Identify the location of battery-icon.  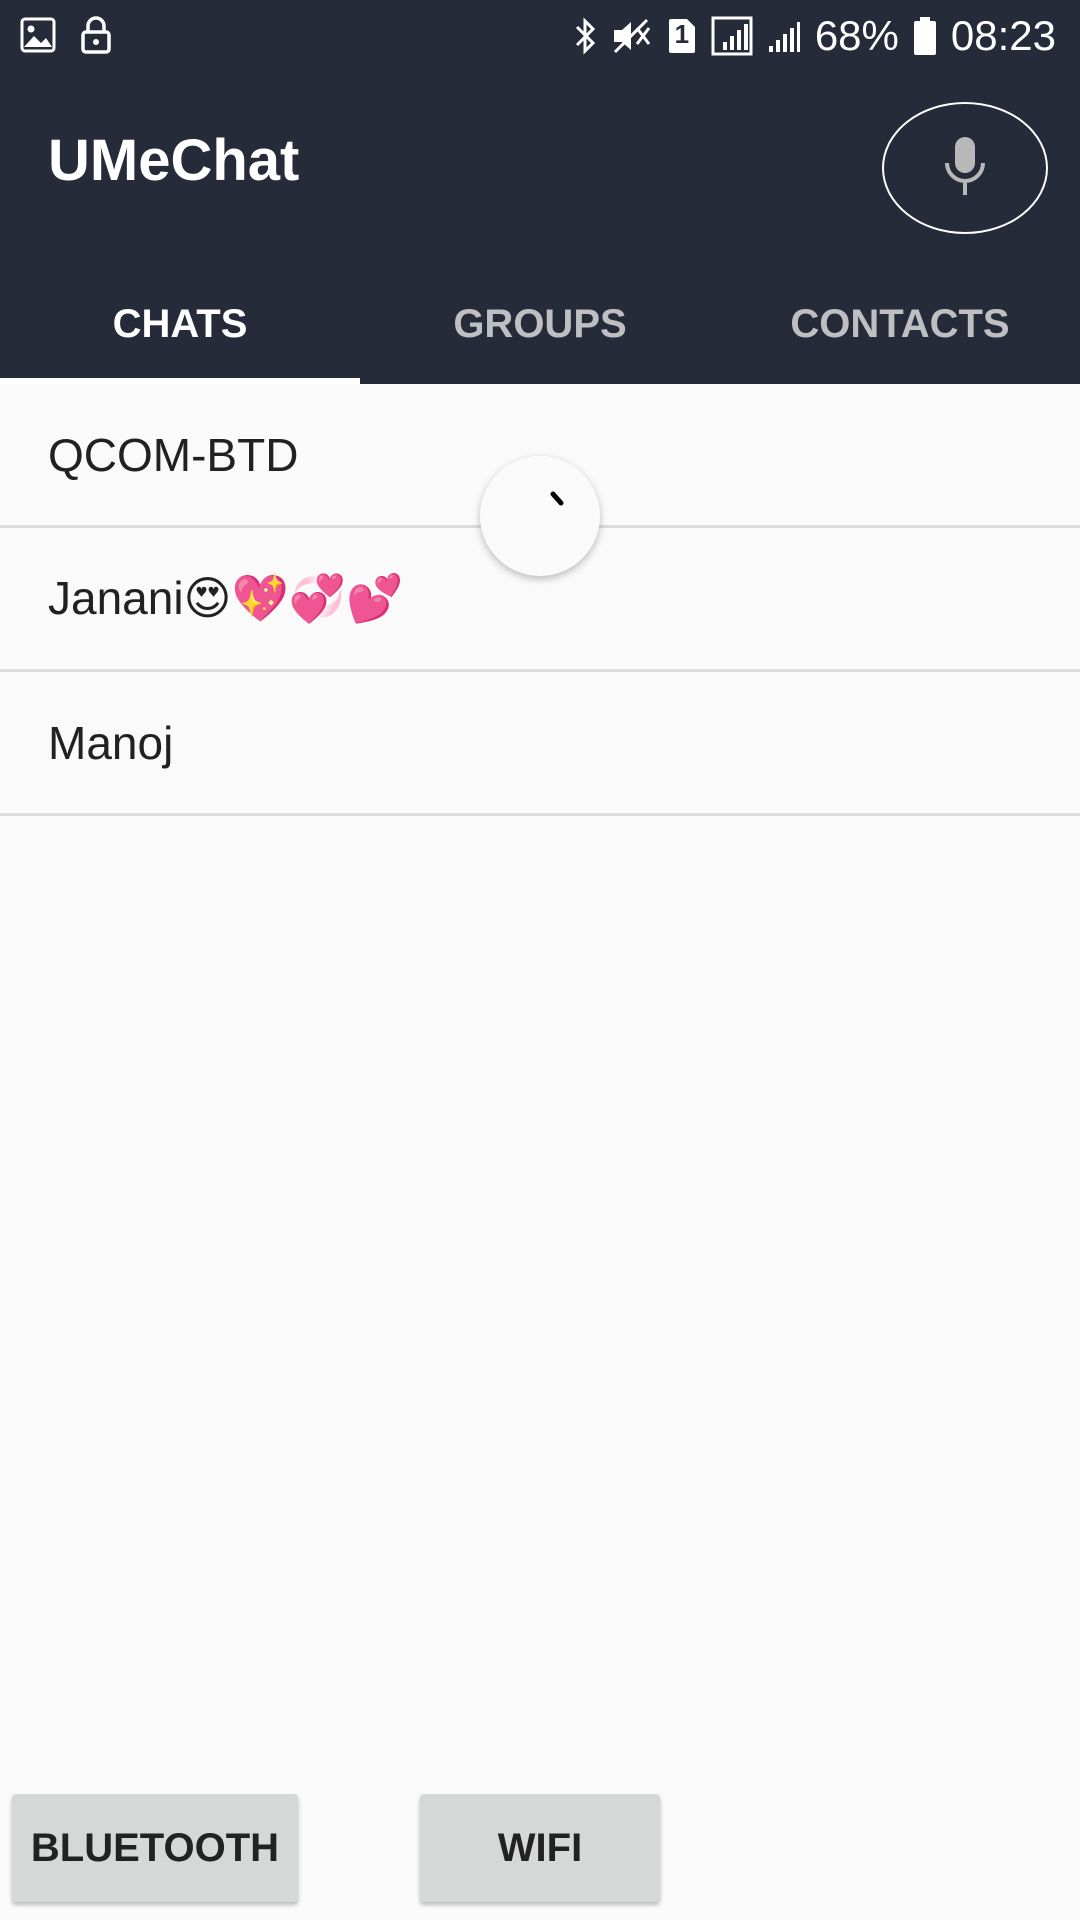
(925, 36).